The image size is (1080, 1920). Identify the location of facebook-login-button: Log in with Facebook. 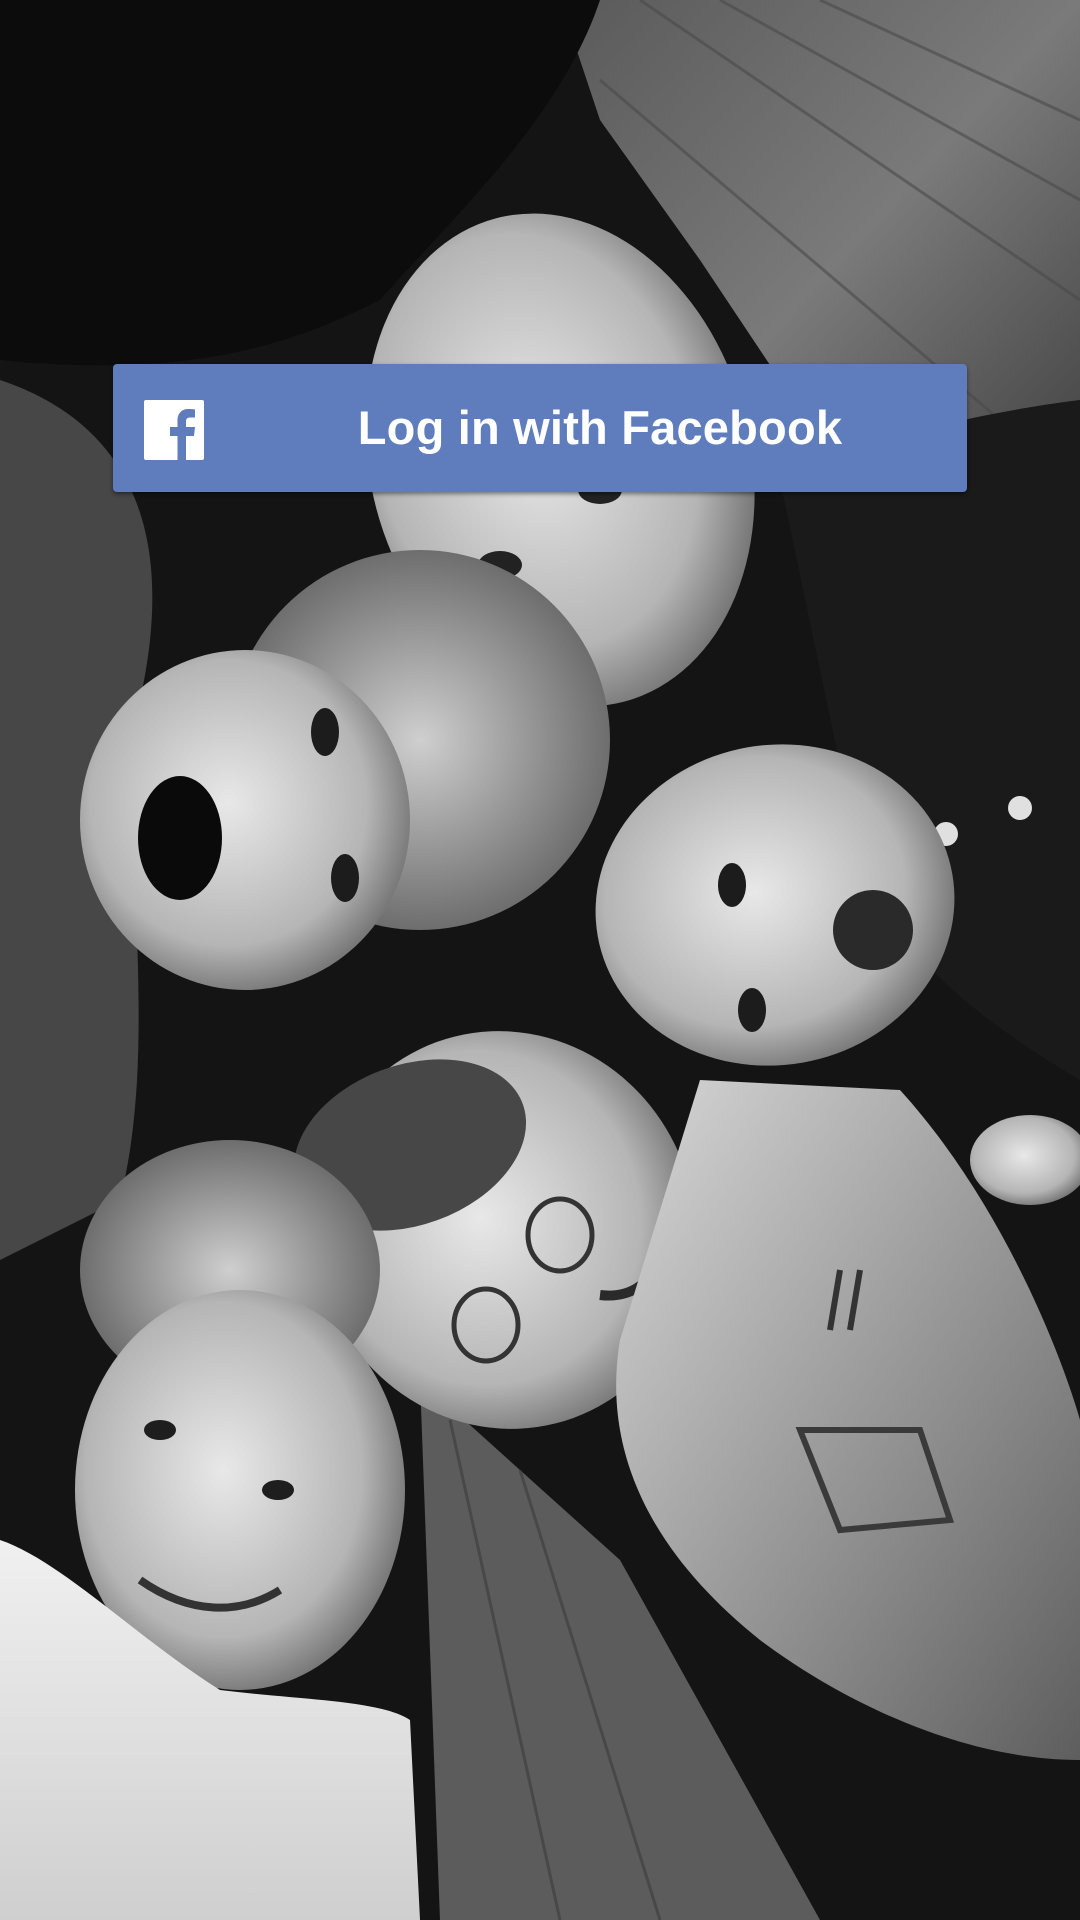
(540, 428).